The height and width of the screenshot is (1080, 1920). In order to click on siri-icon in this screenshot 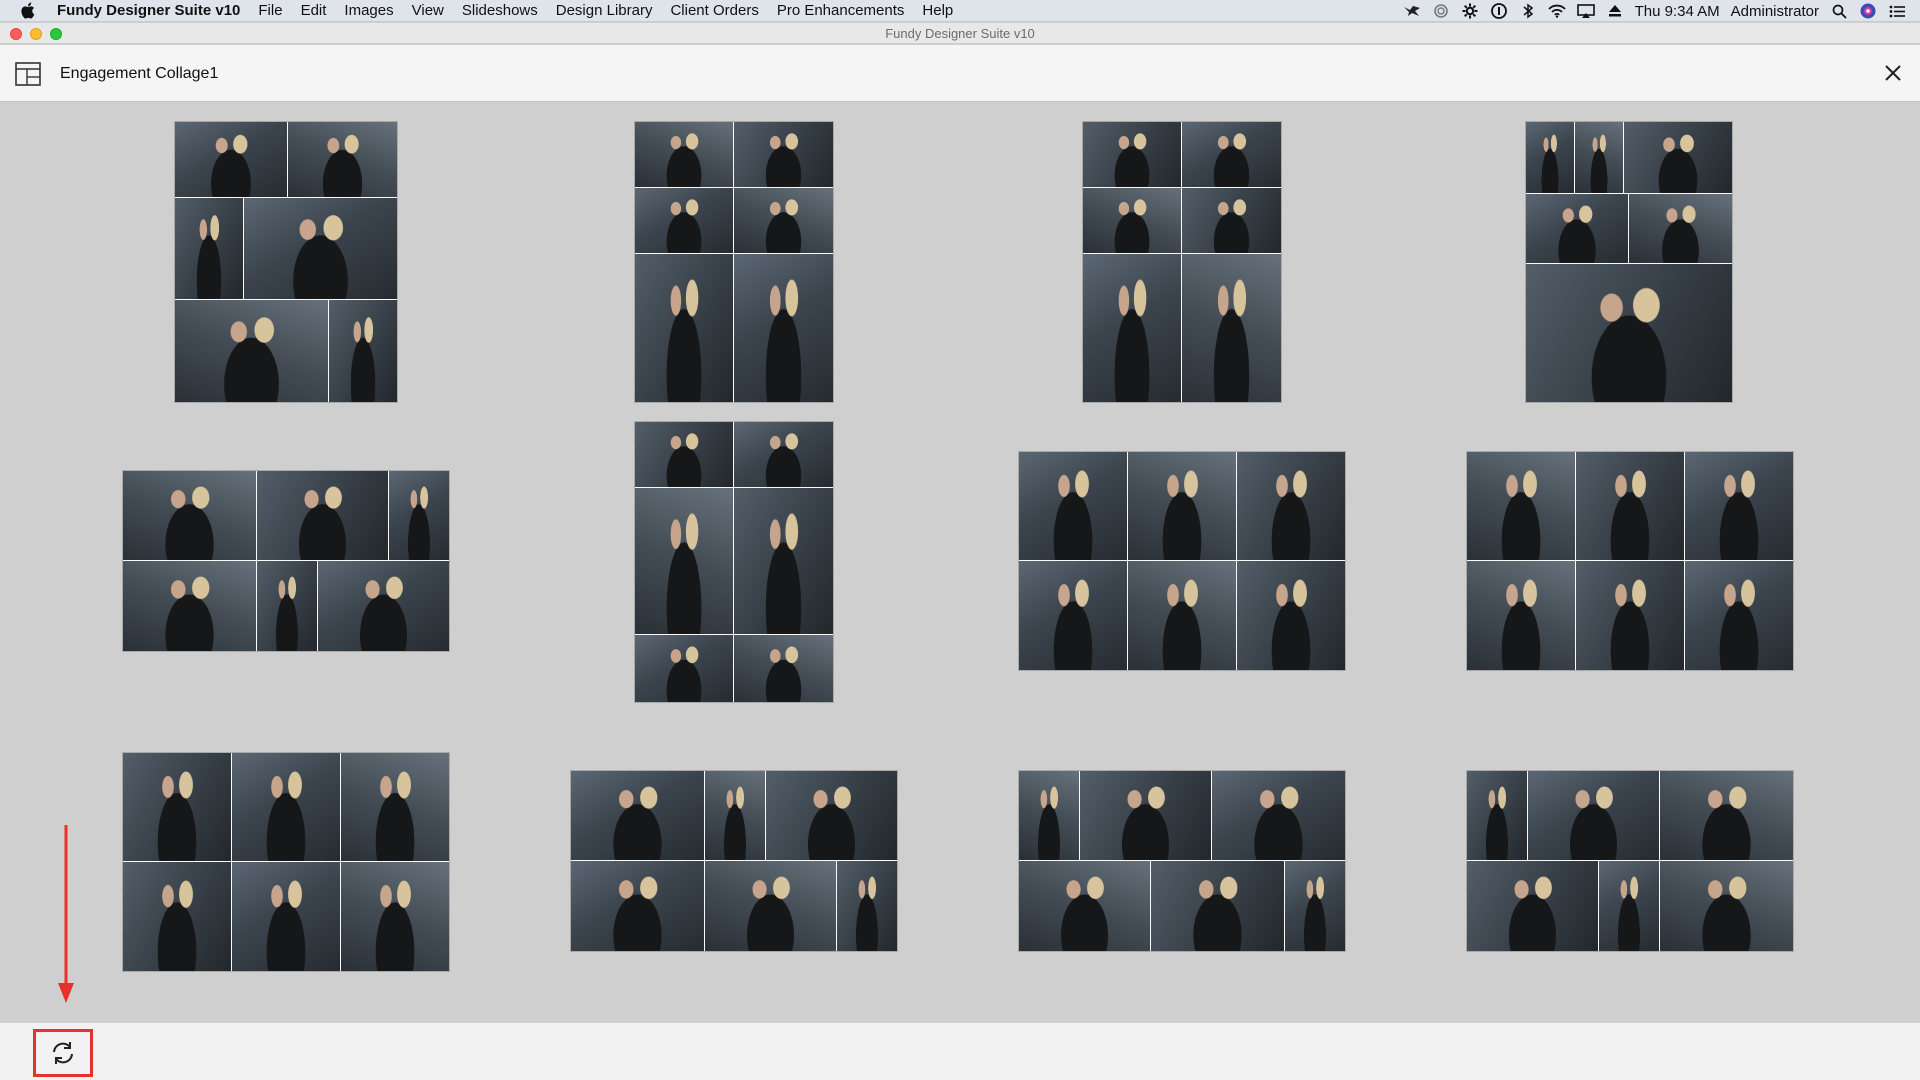, I will do `click(1868, 11)`.